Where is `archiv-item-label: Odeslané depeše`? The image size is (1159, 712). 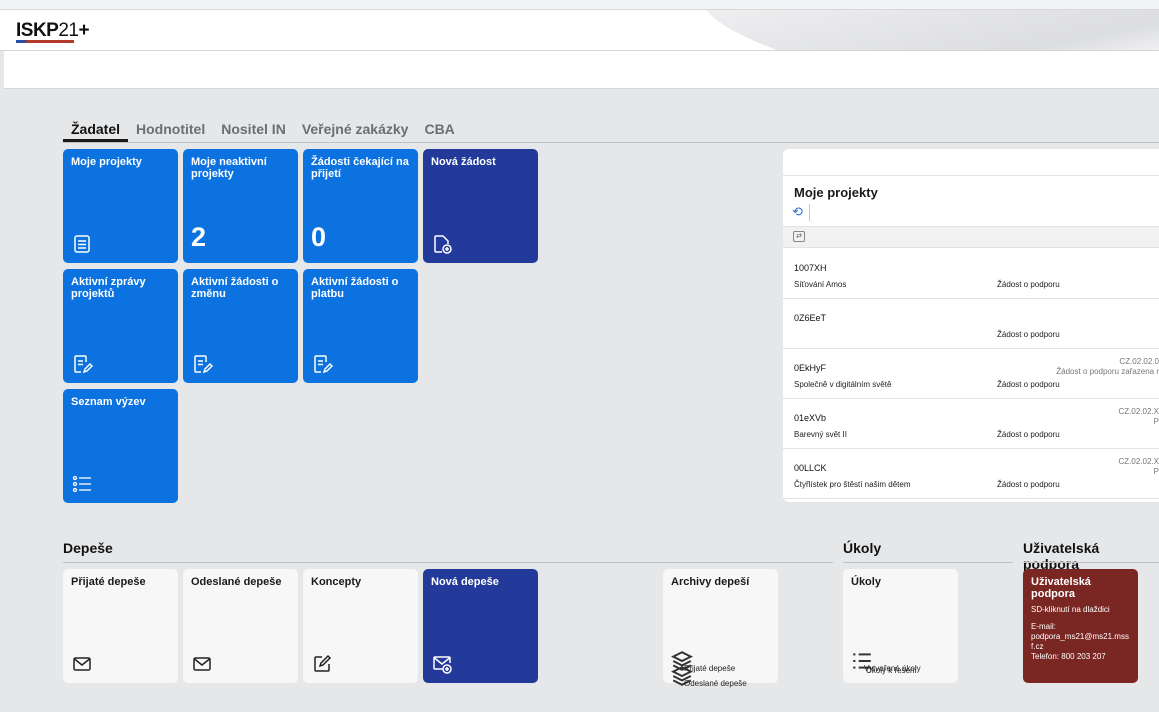
archiv-item-label: Odeslané depeše is located at coordinates (715, 683).